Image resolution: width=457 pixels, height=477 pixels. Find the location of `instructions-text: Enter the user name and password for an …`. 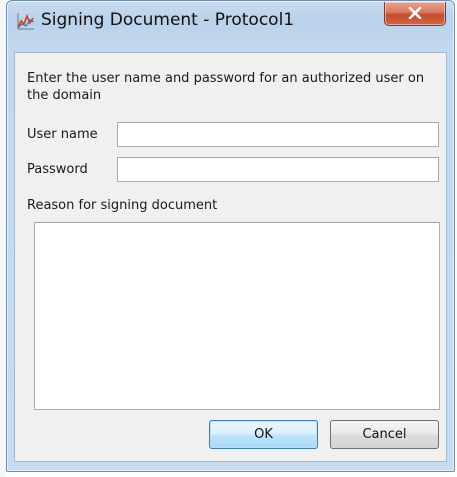

instructions-text: Enter the user name and password for an … is located at coordinates (226, 87).